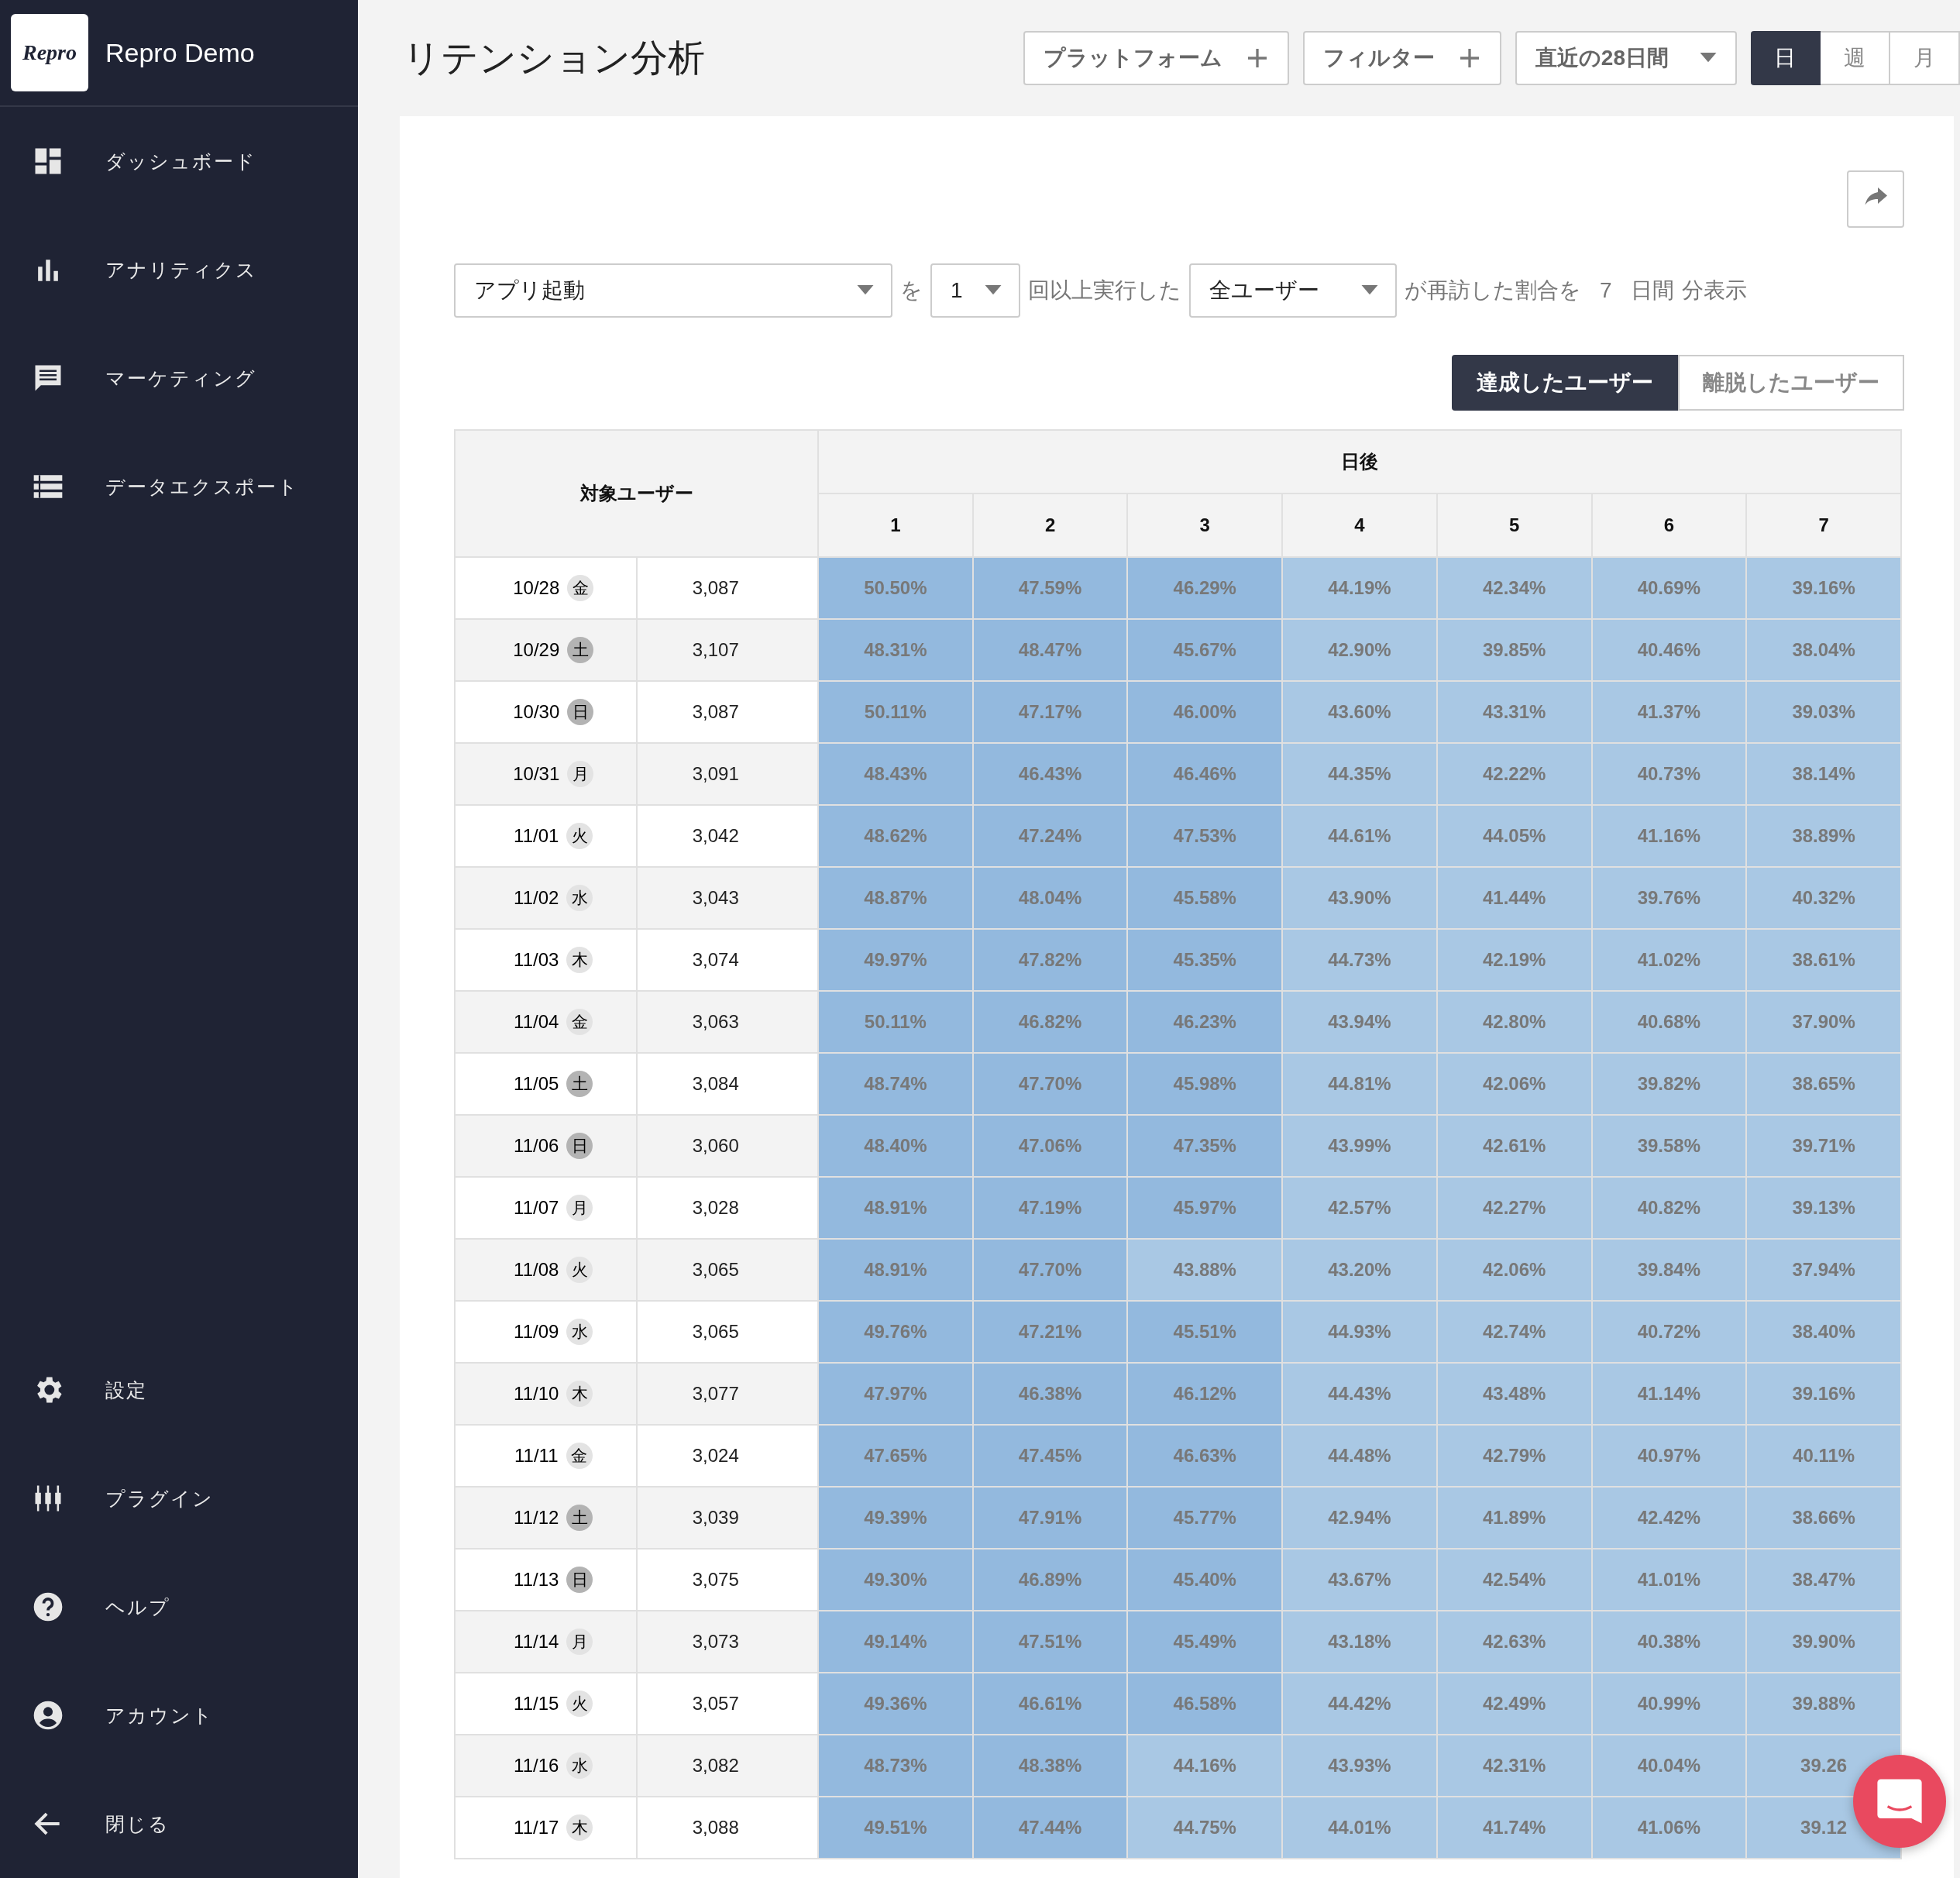 The height and width of the screenshot is (1878, 1960). I want to click on heatmap-cell: 37.90%, so click(1823, 1022).